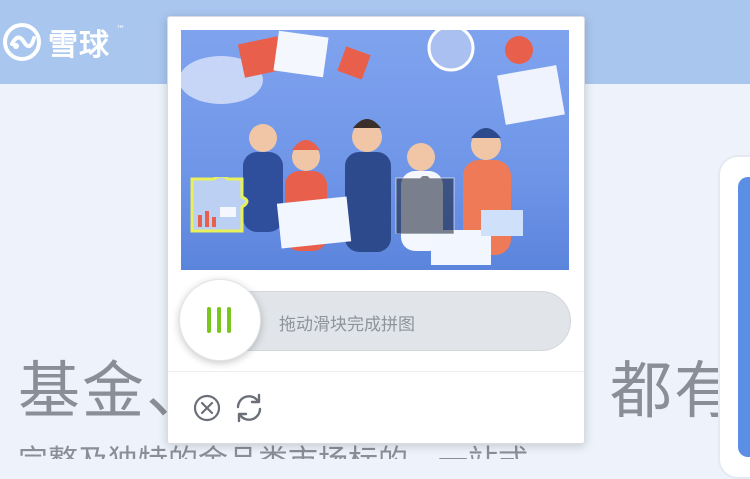 The height and width of the screenshot is (479, 750). What do you see at coordinates (425, 204) in the screenshot?
I see `puzzle-hole` at bounding box center [425, 204].